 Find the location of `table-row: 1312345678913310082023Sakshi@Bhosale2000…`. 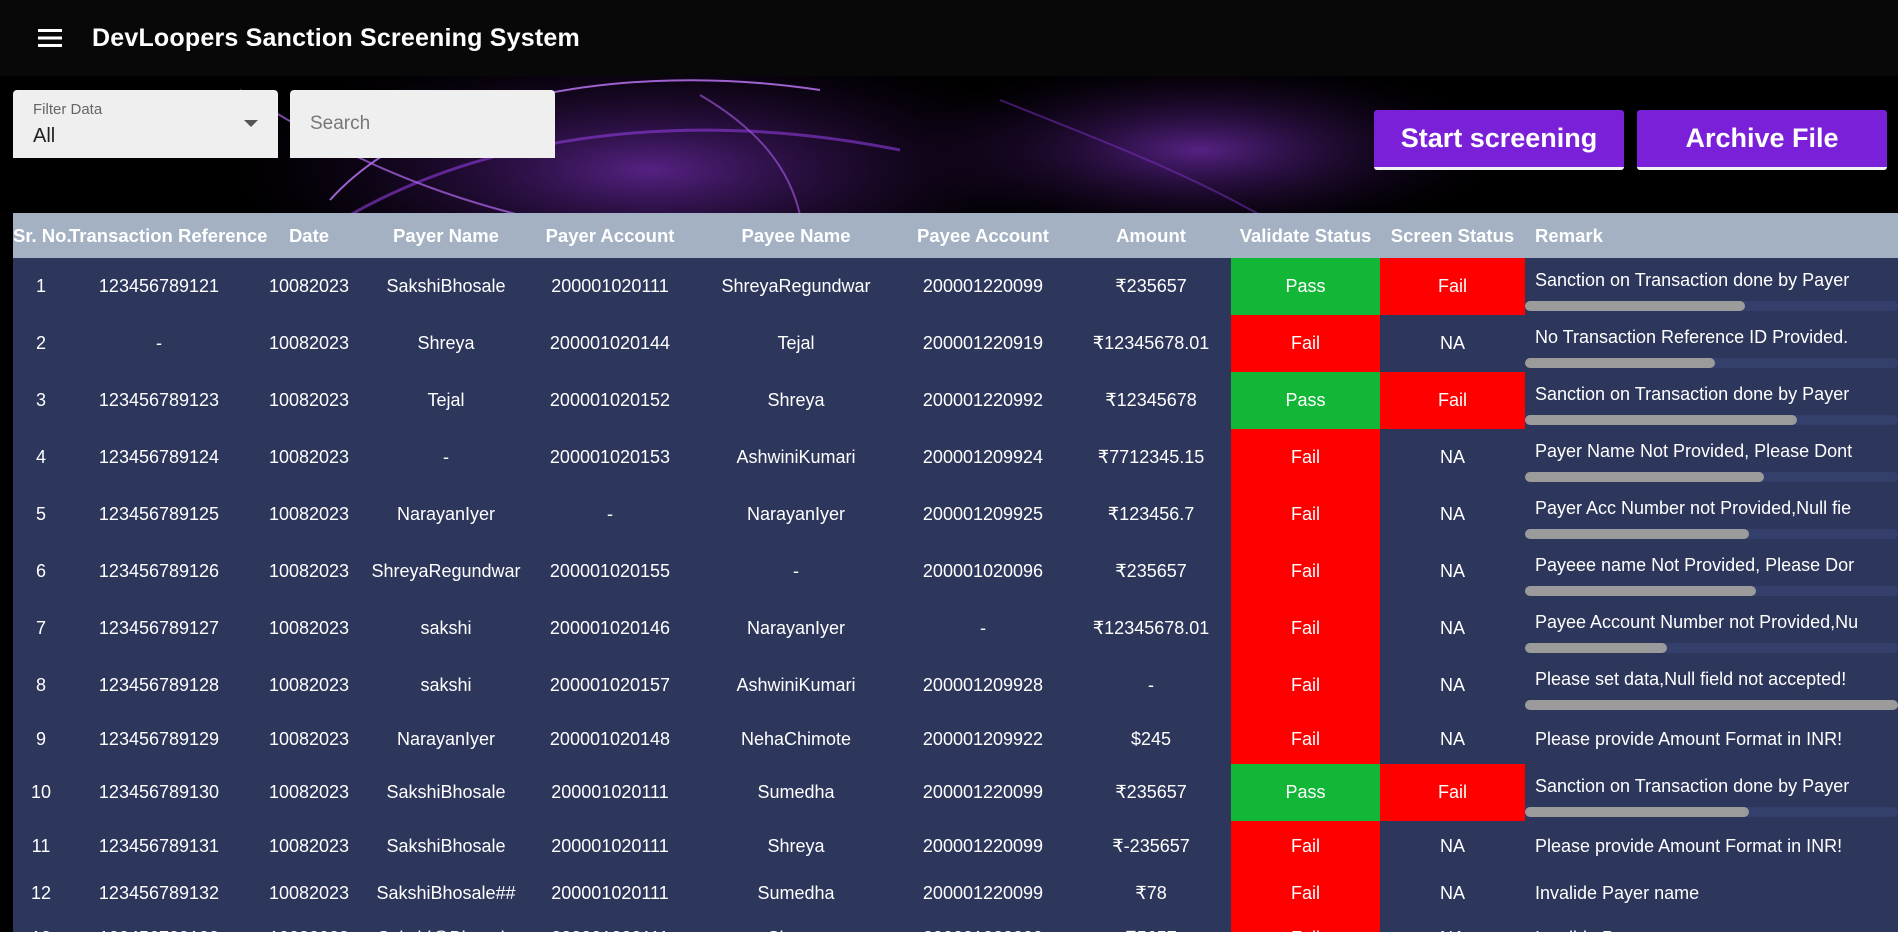

table-row: 1312345678913310082023Sakshi@Bhosale2000… is located at coordinates (955, 924).